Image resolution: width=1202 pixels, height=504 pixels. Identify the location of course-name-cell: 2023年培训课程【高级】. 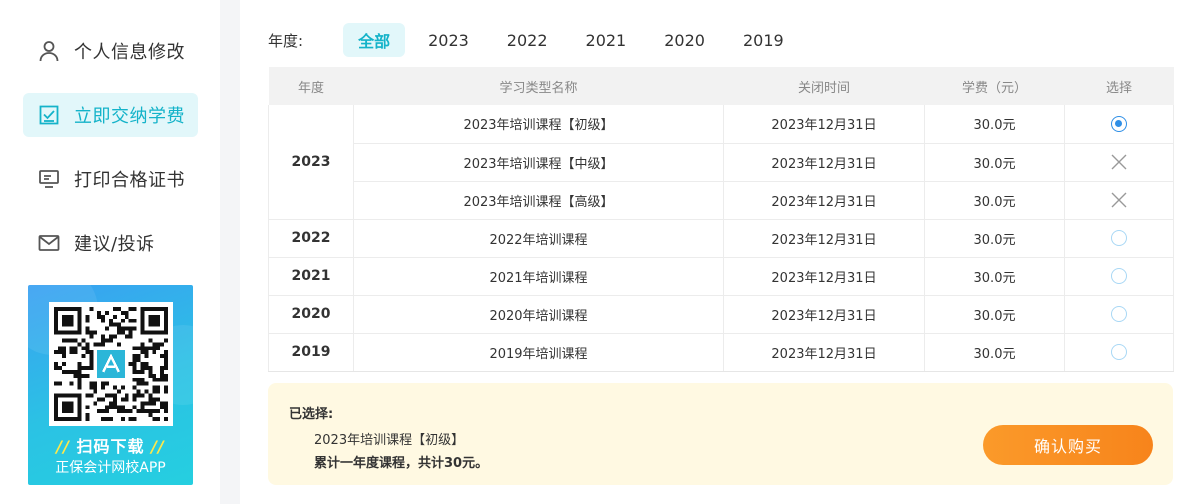
(538, 200).